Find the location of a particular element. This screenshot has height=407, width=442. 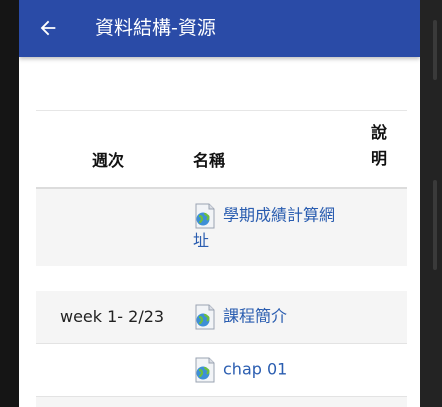

table-row: week 1- 2/23 課程簡介 is located at coordinates (221, 317).